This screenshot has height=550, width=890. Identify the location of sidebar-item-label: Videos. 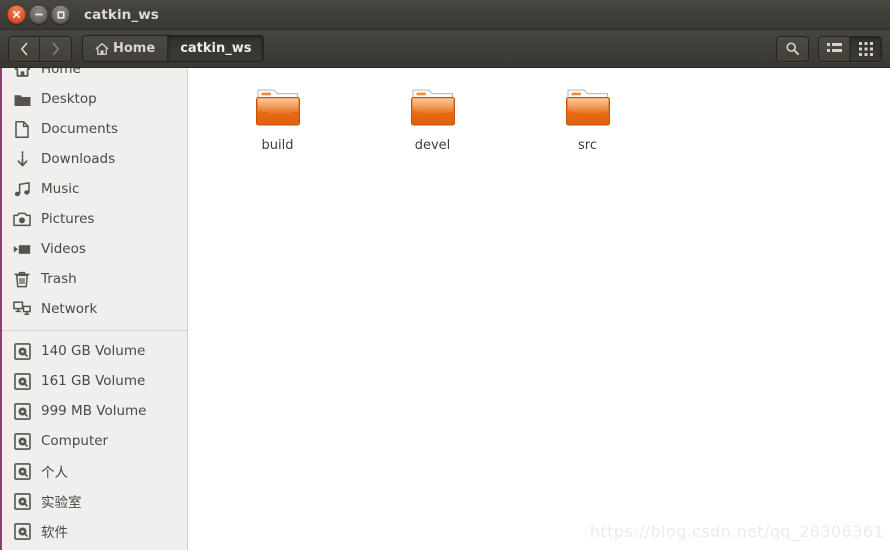
(63, 249).